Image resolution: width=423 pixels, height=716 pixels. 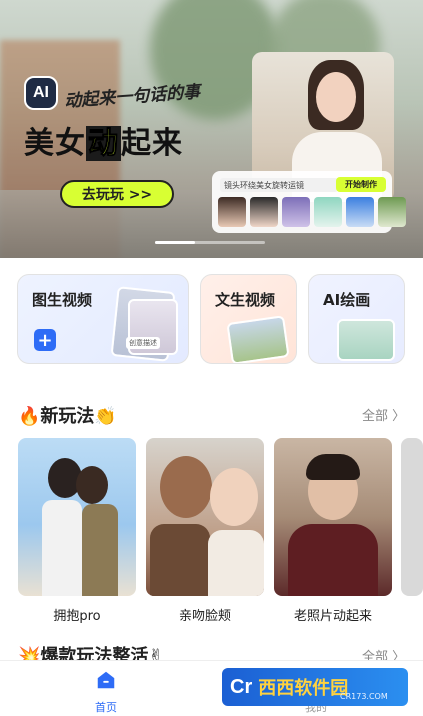 I want to click on try-it-button: 去玩玩 >>, so click(x=117, y=194).